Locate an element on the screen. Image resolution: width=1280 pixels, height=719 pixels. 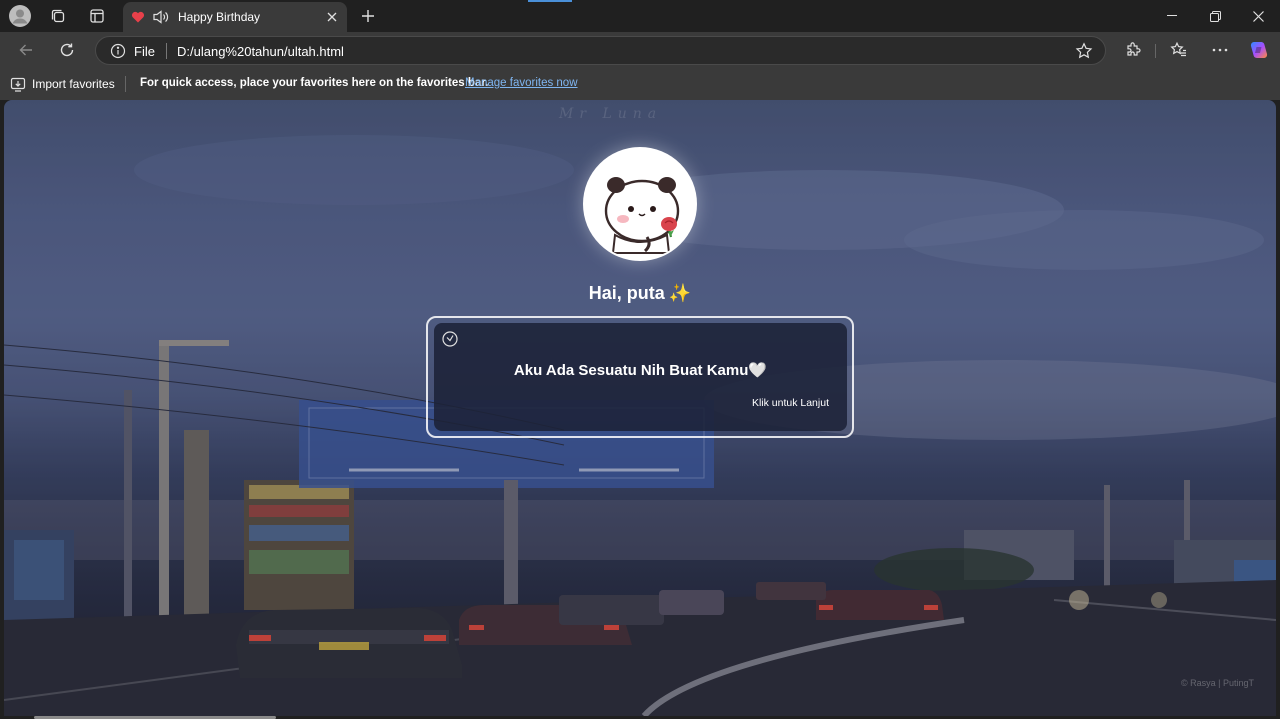
card-message: Aku Ada Sesuatu Nih Buat Kamu🤍 is located at coordinates (640, 370).